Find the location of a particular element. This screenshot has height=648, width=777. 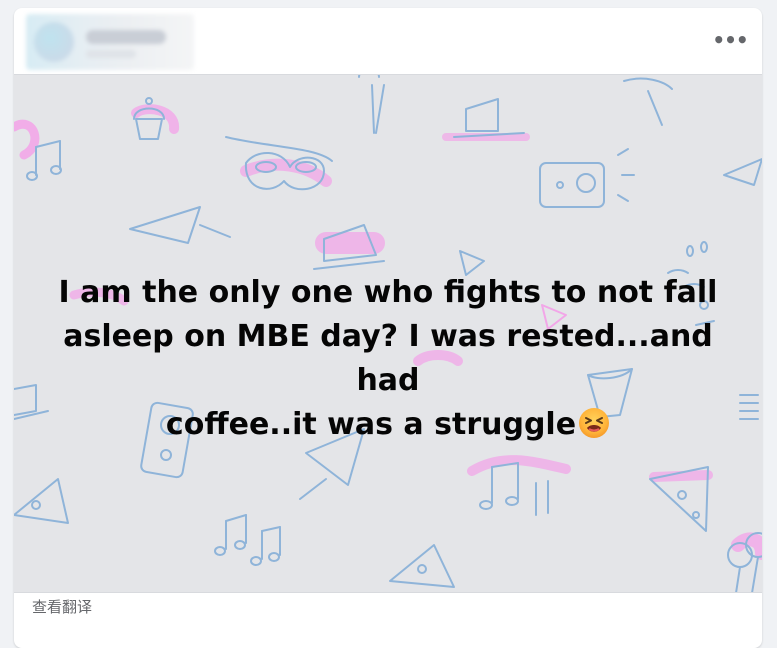

post-text-line: I am the only one who fights to not fall is located at coordinates (388, 292).